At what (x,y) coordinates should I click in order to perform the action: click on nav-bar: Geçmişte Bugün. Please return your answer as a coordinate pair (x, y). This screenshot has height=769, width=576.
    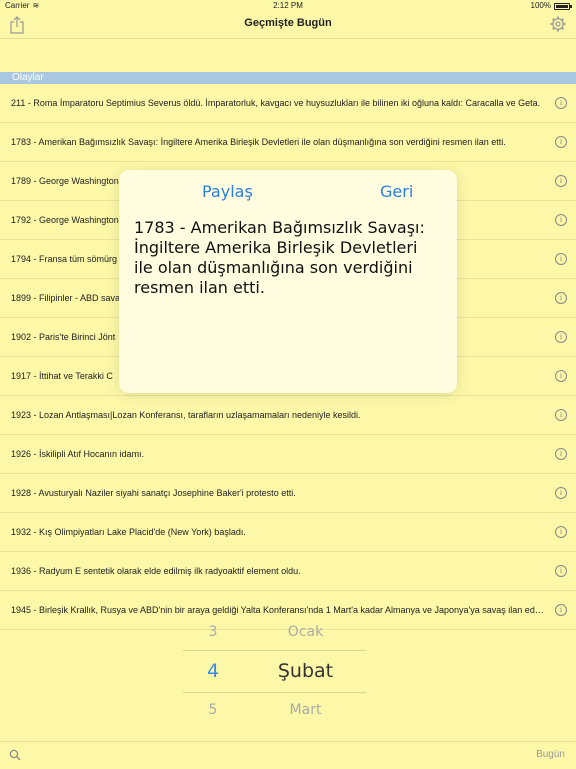
    Looking at the image, I should click on (288, 25).